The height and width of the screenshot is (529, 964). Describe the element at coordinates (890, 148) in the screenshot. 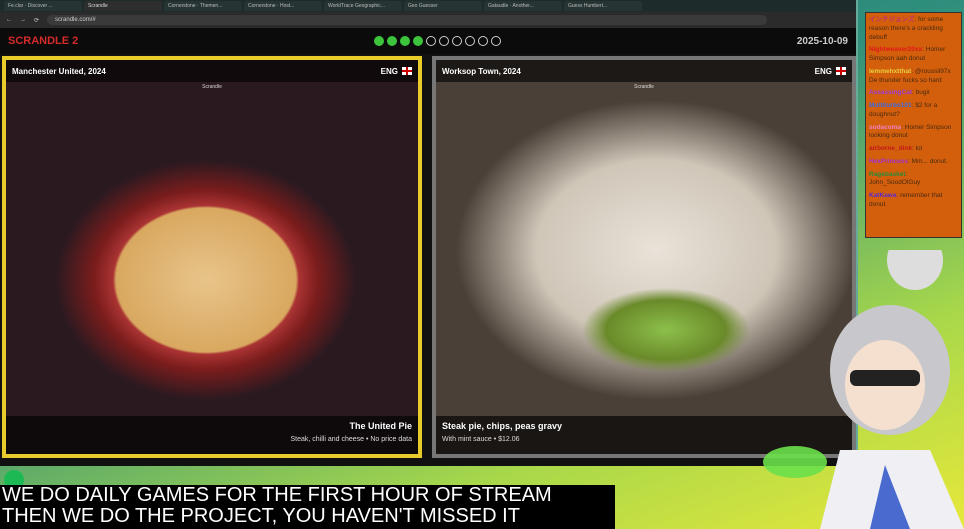

I see `chat-username: airborne_dink` at that location.